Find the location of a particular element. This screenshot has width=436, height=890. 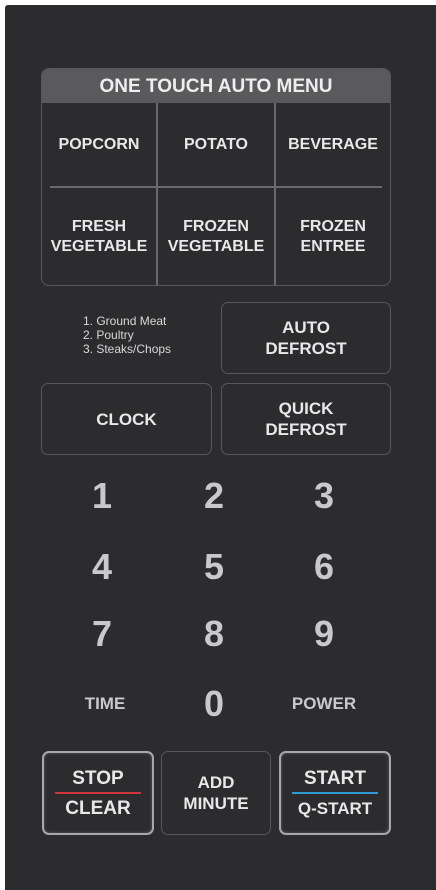

key-1: 1 is located at coordinates (102, 496).